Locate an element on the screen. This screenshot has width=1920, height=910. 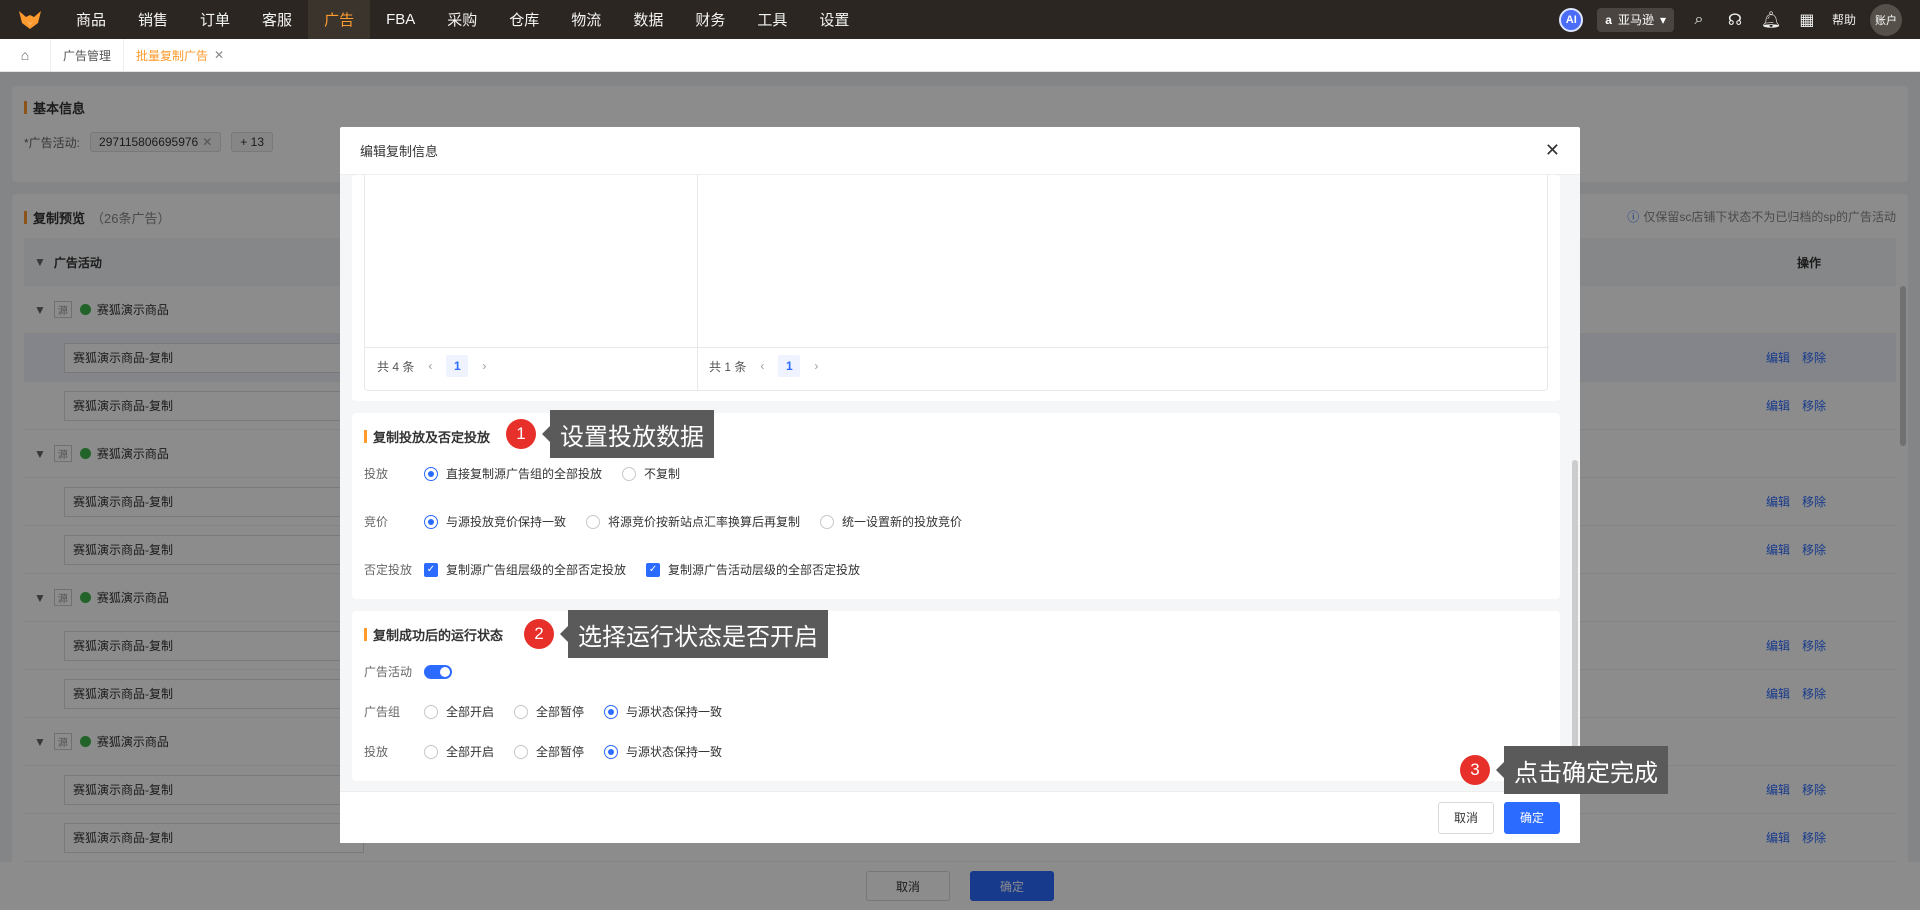
headset-icon: ☊ is located at coordinates (1735, 20).